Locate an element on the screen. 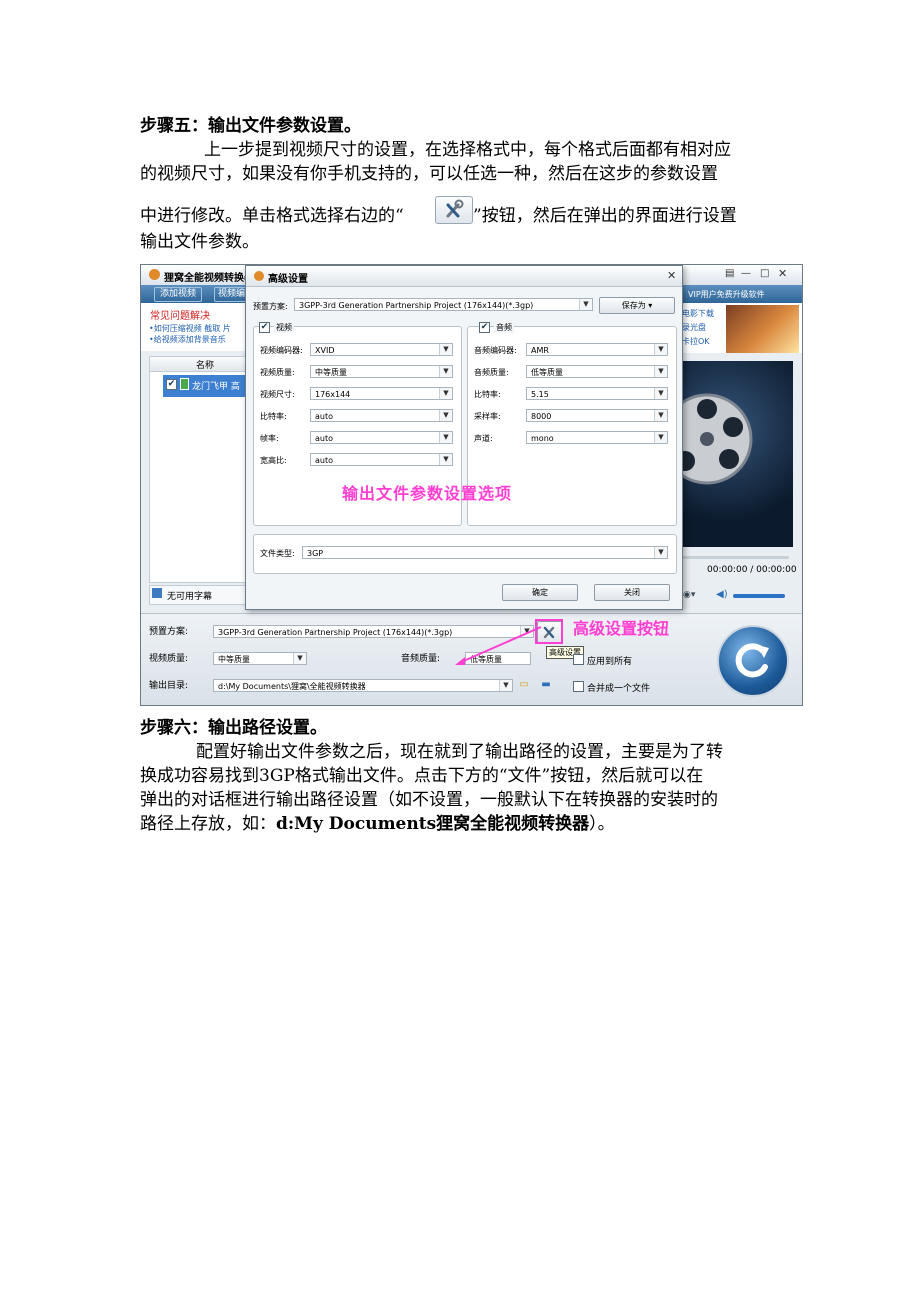 The height and width of the screenshot is (1302, 920). video-size-select: 176x144 ▼ is located at coordinates (381, 393).